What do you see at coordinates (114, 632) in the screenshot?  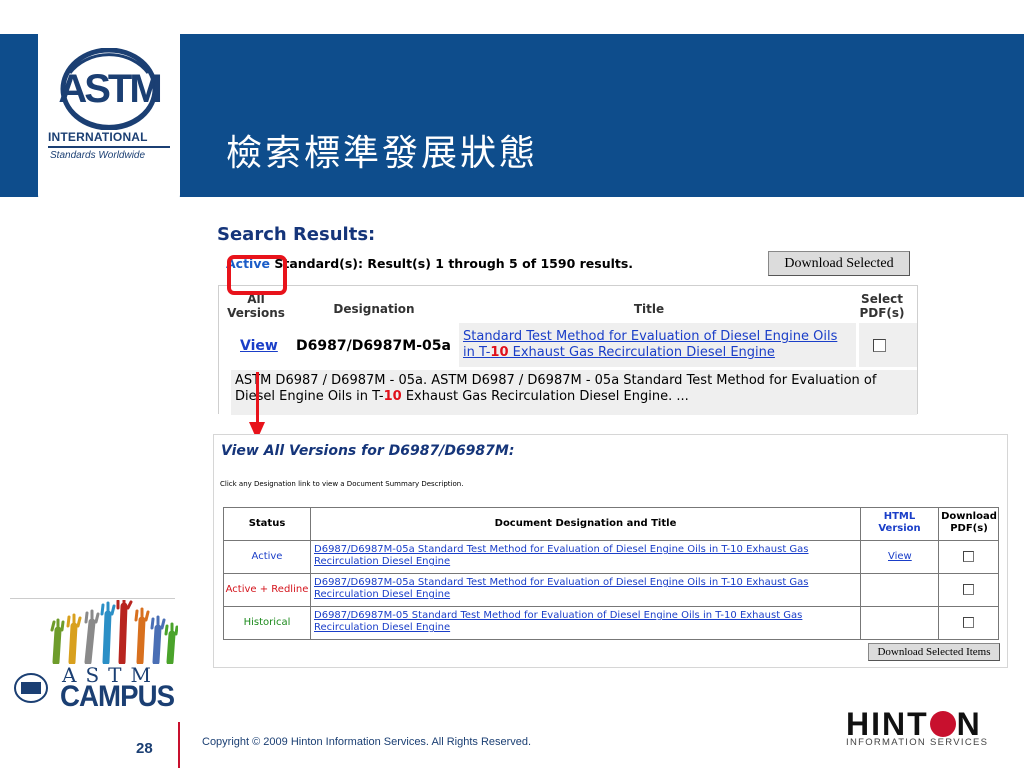 I see `campus-hands-icon` at bounding box center [114, 632].